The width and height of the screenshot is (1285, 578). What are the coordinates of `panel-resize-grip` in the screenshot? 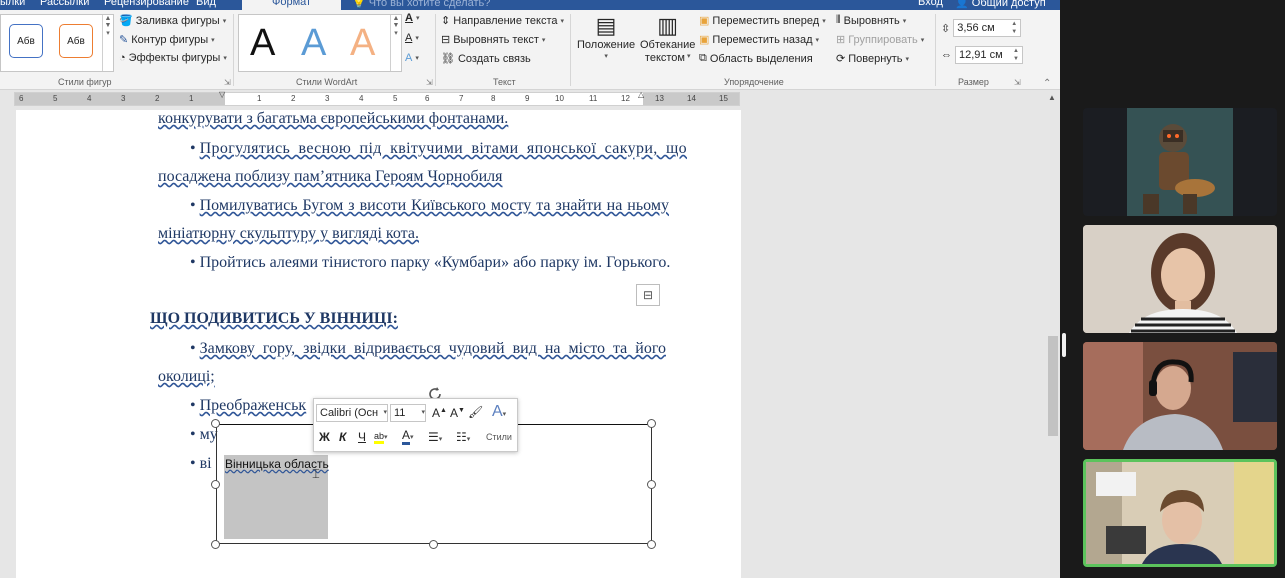 It's located at (1064, 345).